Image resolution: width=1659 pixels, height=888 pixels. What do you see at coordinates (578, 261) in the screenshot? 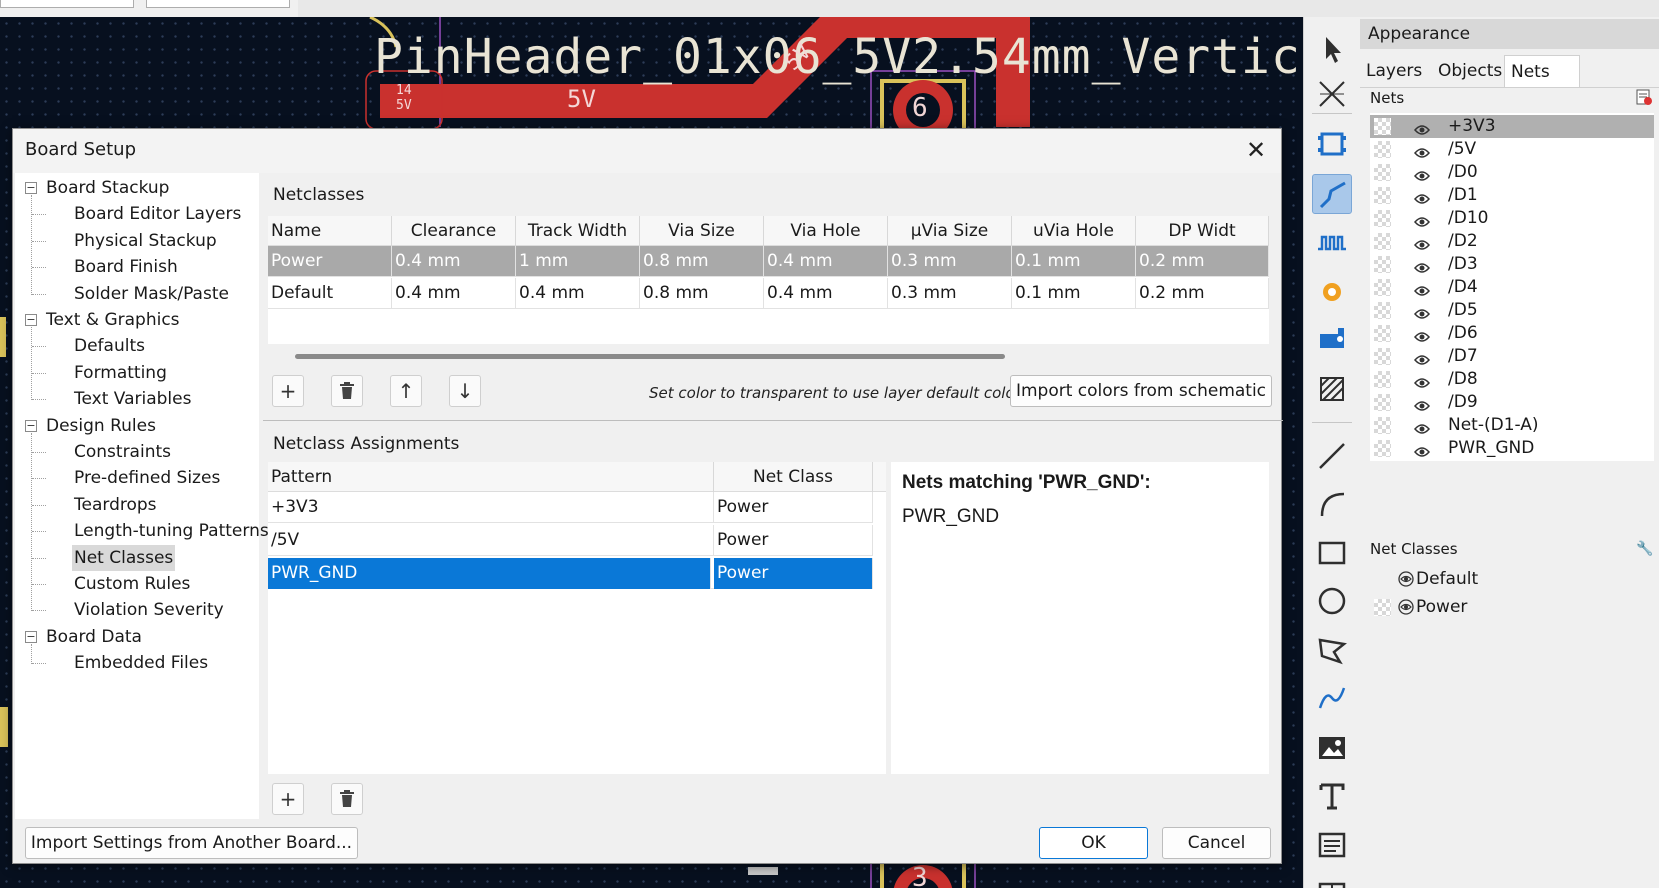
I see `table-cell: 1 mm` at bounding box center [578, 261].